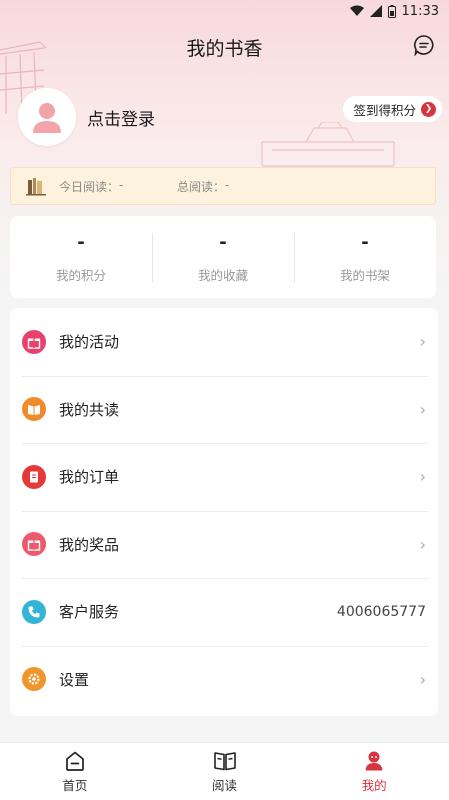  I want to click on stat-bookshelf: - 我的书架, so click(365, 257).